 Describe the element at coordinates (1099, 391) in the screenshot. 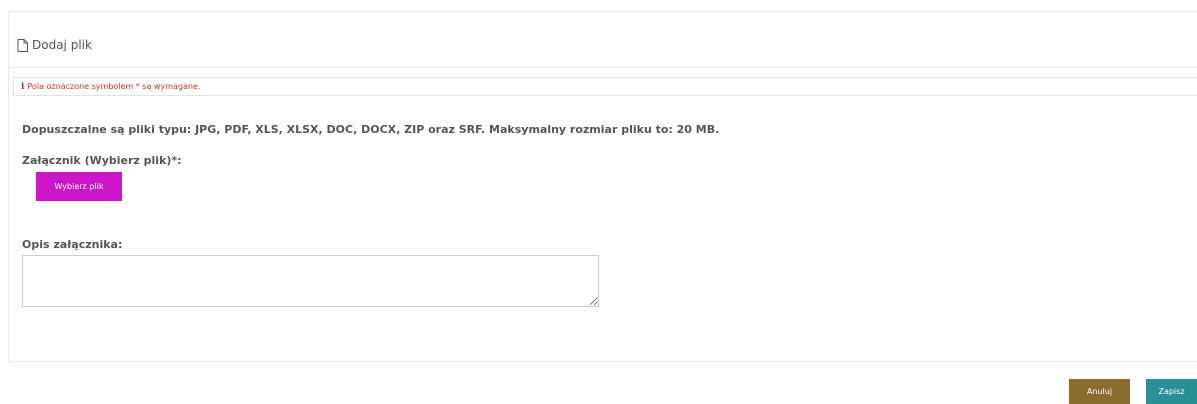

I see `cancel-button: Anuluj` at that location.